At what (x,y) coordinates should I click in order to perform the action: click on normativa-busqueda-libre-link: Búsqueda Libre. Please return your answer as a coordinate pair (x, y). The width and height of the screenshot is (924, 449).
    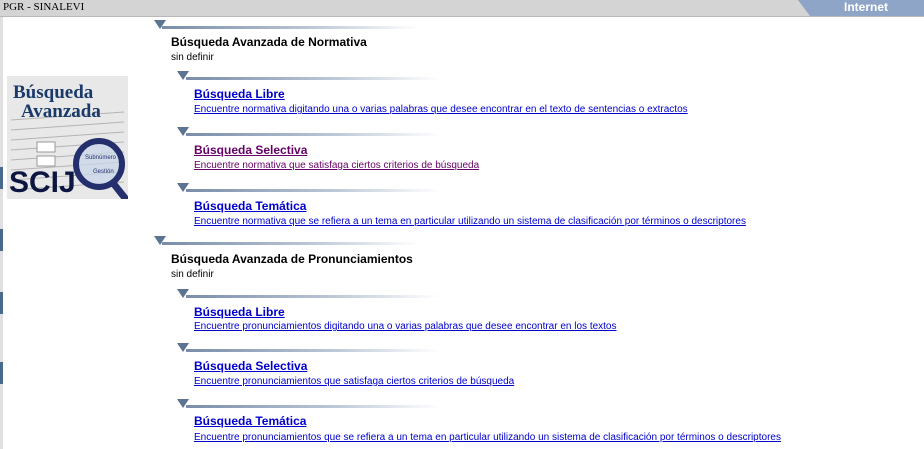
    Looking at the image, I should click on (239, 94).